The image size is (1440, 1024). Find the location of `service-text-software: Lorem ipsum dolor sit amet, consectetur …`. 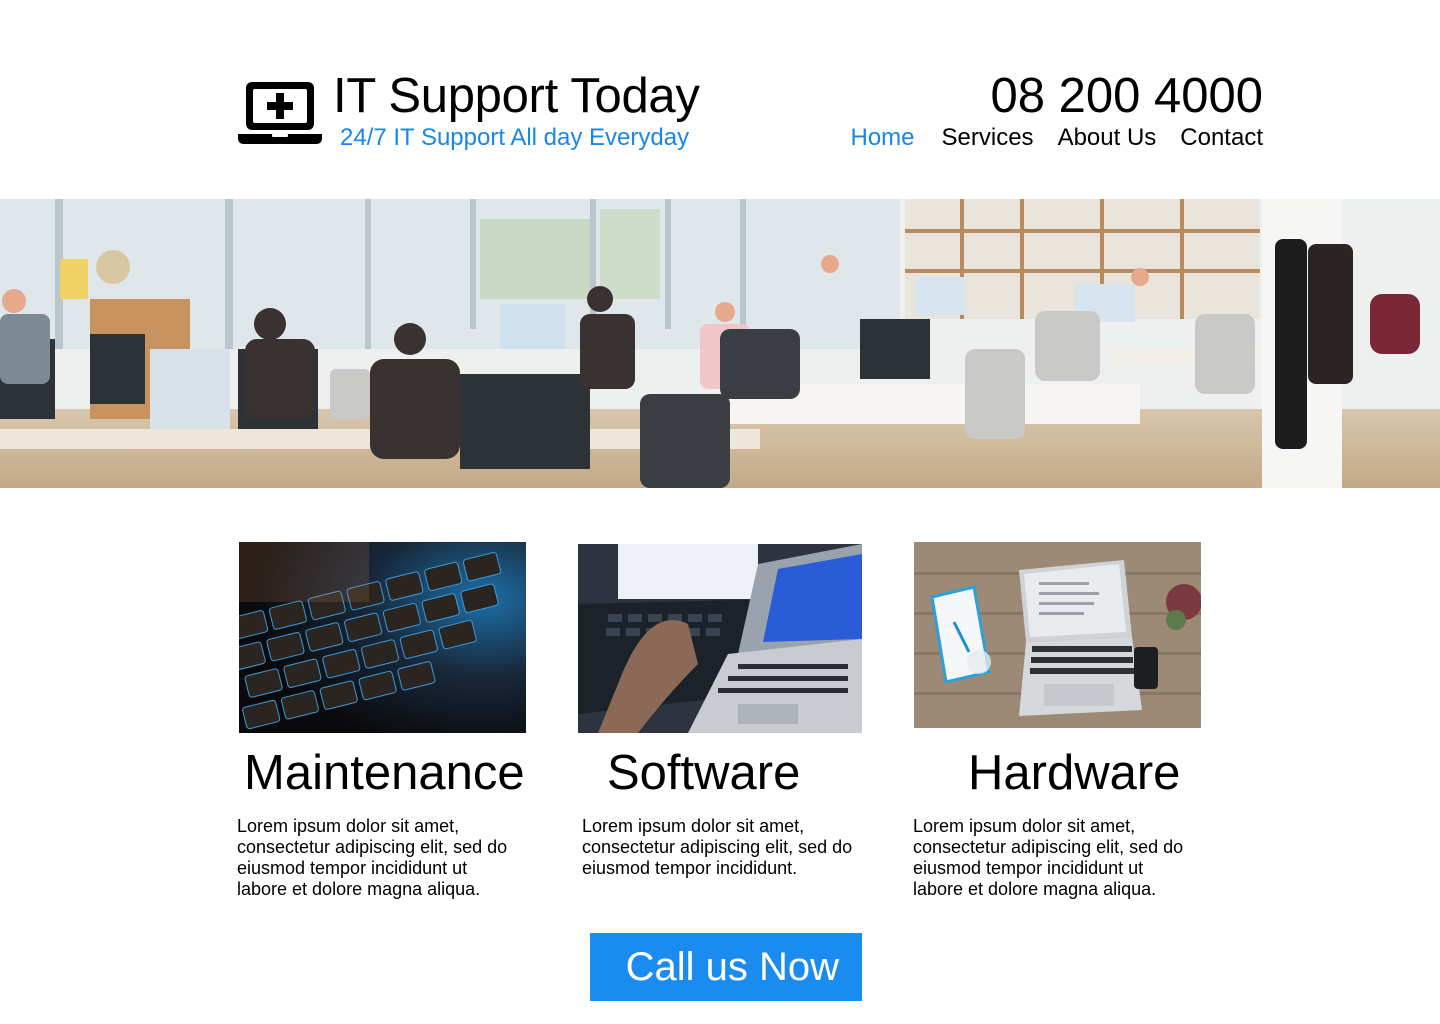

service-text-software: Lorem ipsum dolor sit amet, consectetur … is located at coordinates (717, 847).